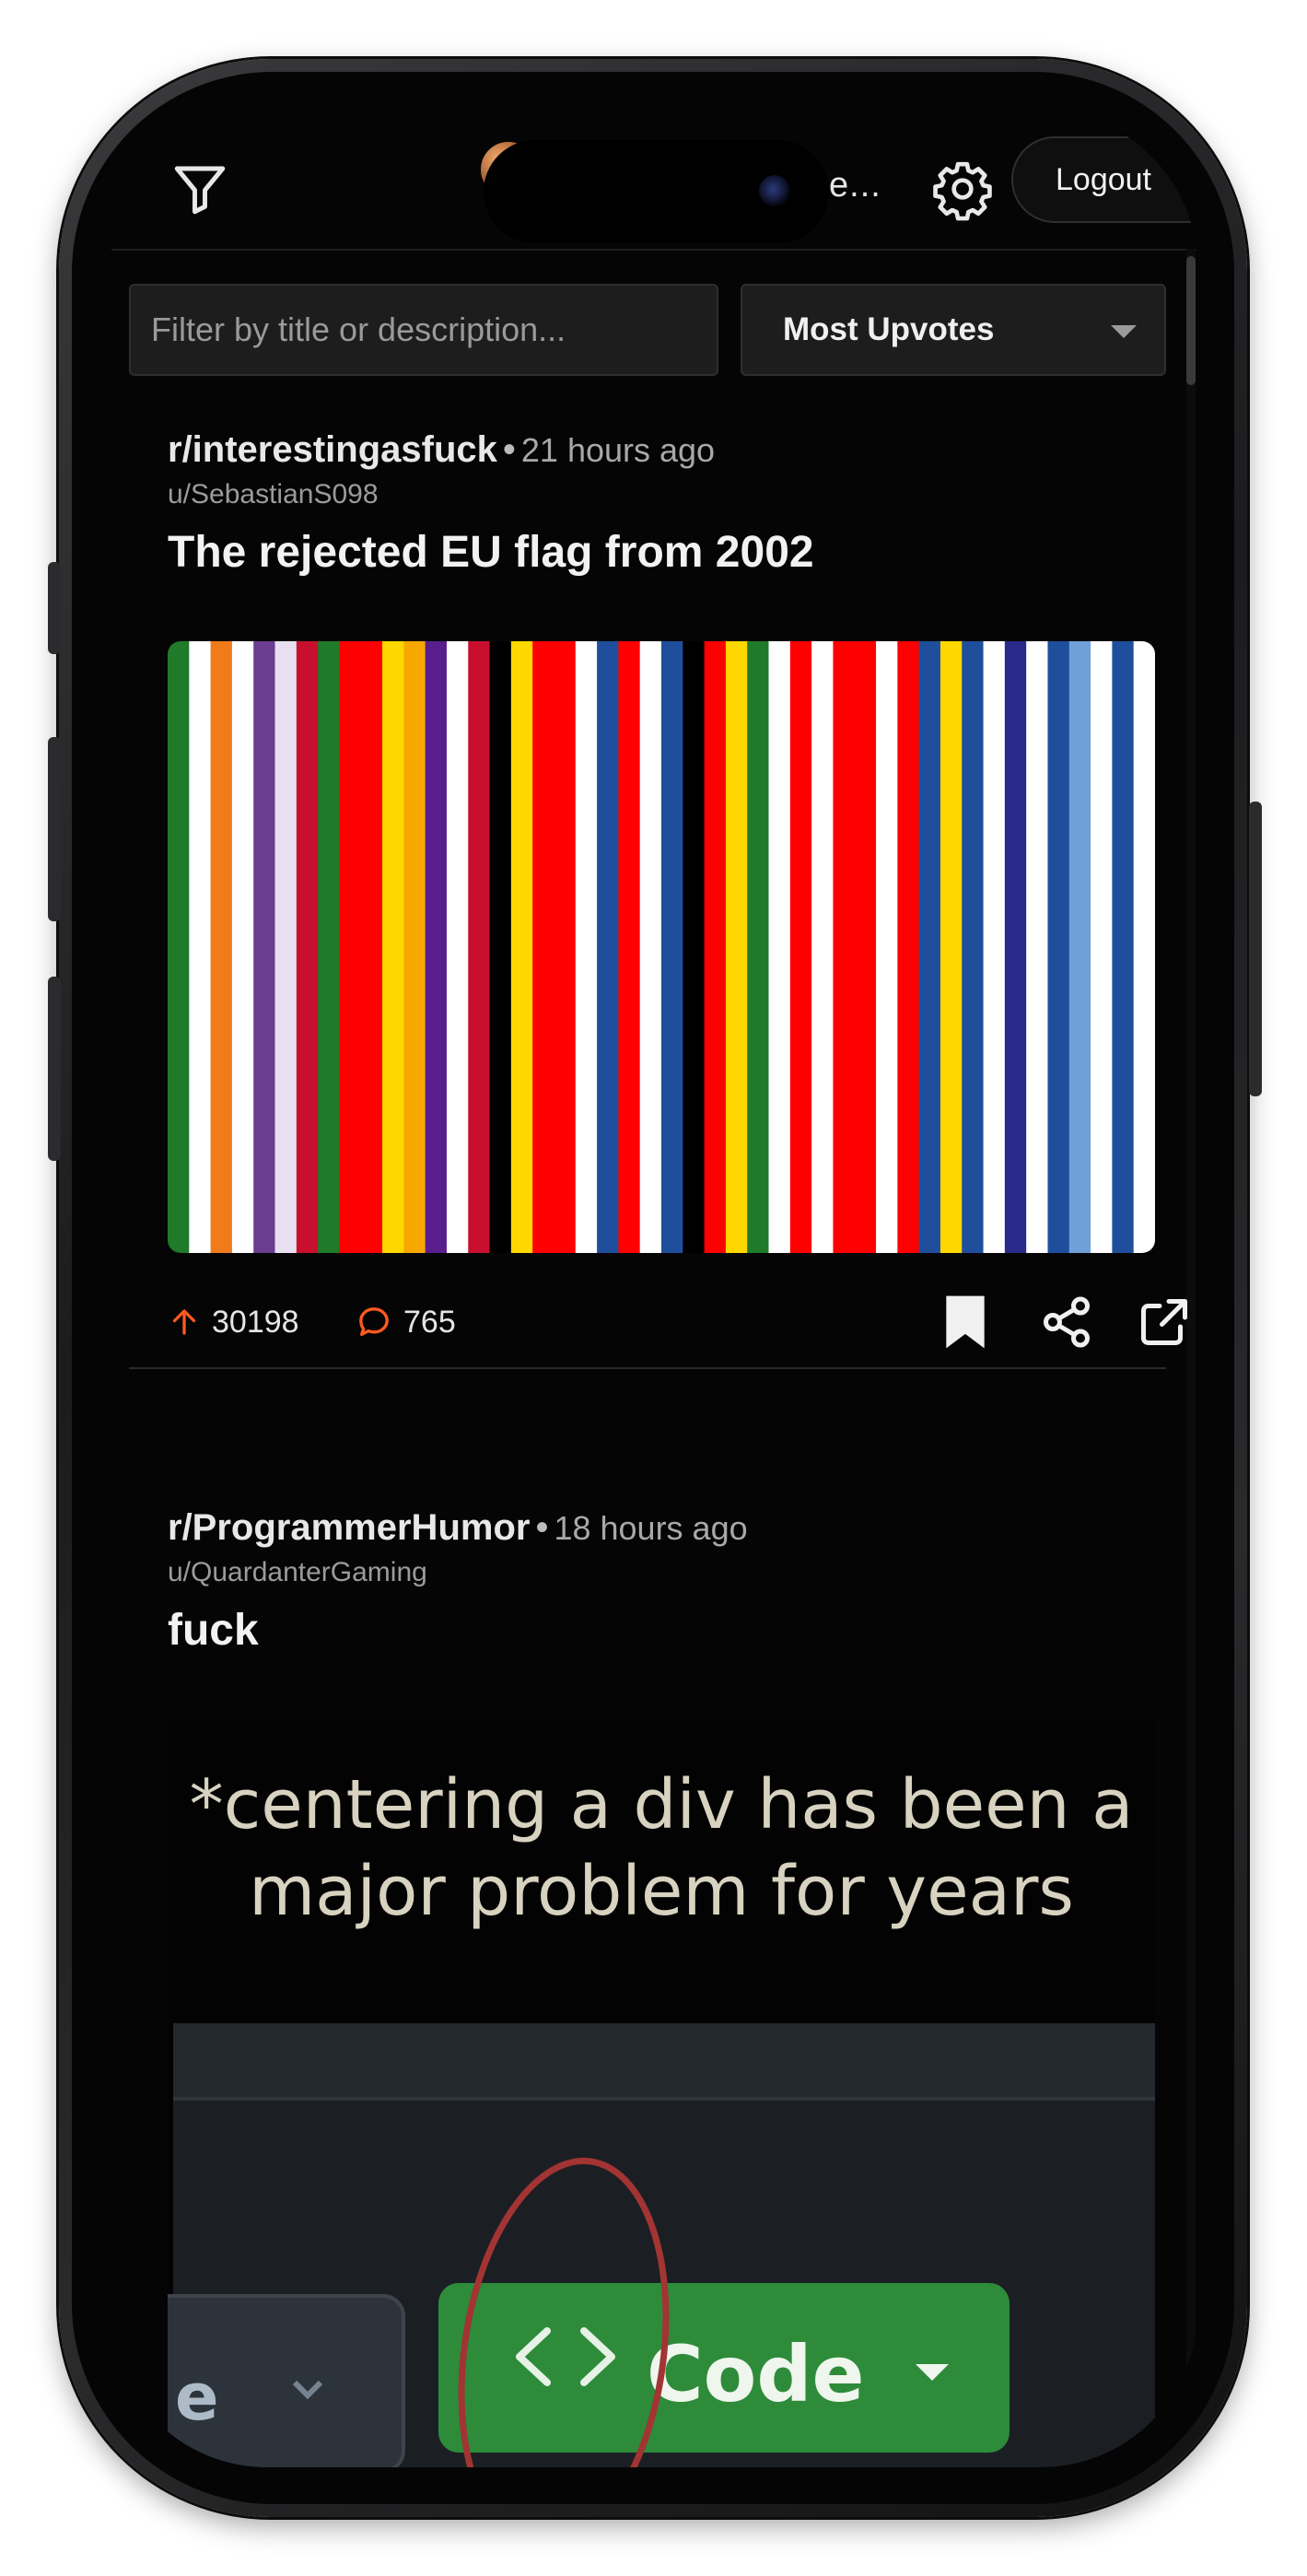 This screenshot has height=2576, width=1307. What do you see at coordinates (677, 1322) in the screenshot?
I see `post-actions: 30198 765` at bounding box center [677, 1322].